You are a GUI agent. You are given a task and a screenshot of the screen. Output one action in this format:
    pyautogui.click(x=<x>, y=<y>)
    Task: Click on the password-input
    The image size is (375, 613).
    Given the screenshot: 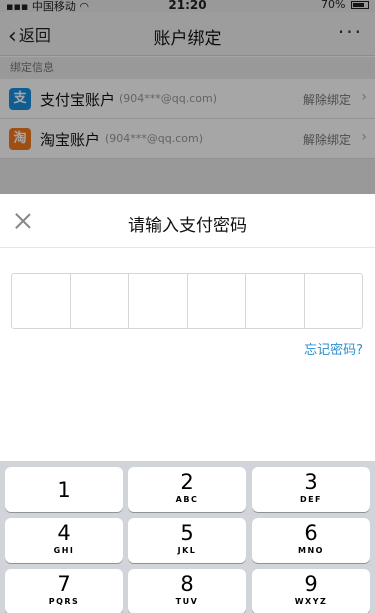 What is the action you would take?
    pyautogui.click(x=187, y=301)
    